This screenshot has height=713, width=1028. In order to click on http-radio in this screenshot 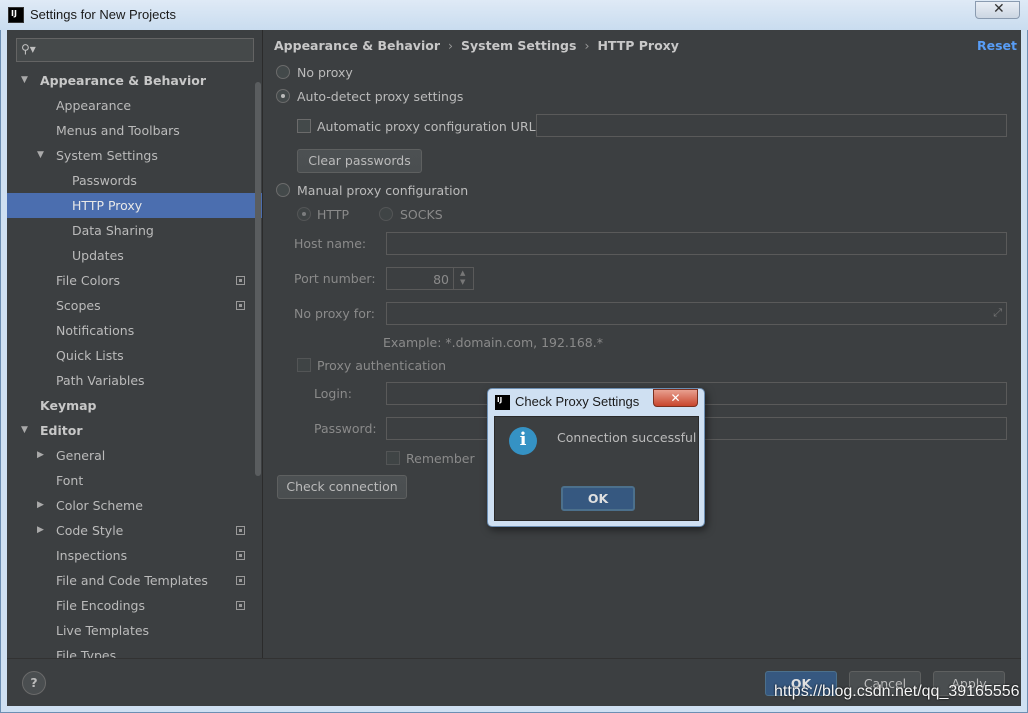, I will do `click(304, 214)`.